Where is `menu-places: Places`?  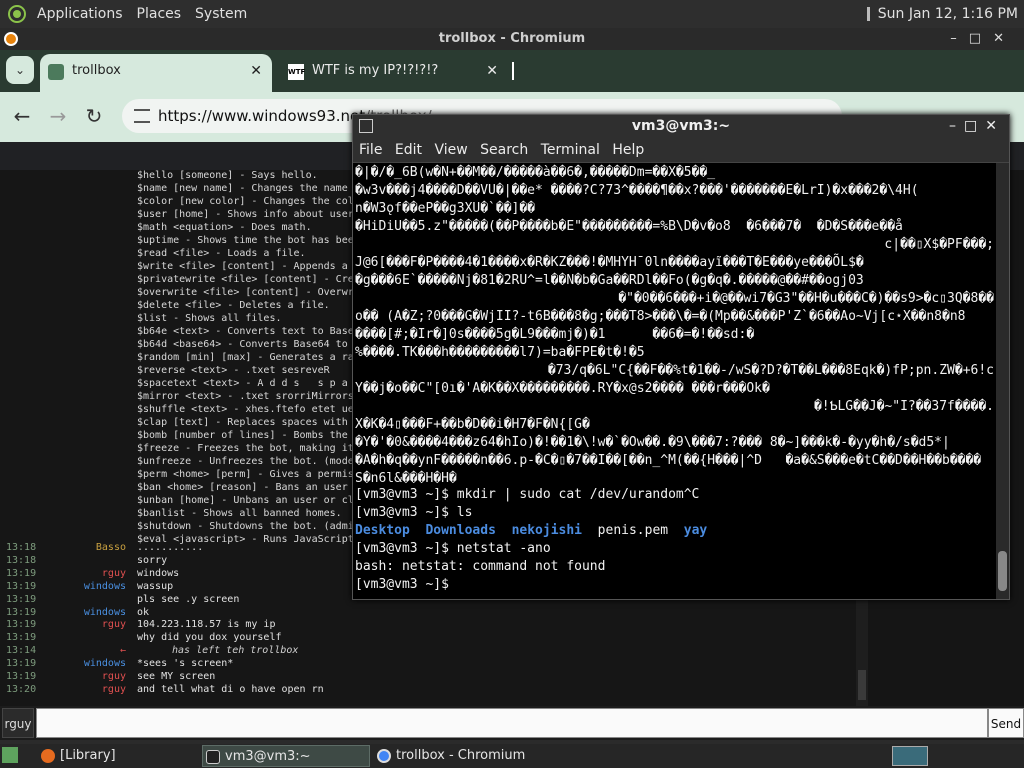 menu-places: Places is located at coordinates (159, 14).